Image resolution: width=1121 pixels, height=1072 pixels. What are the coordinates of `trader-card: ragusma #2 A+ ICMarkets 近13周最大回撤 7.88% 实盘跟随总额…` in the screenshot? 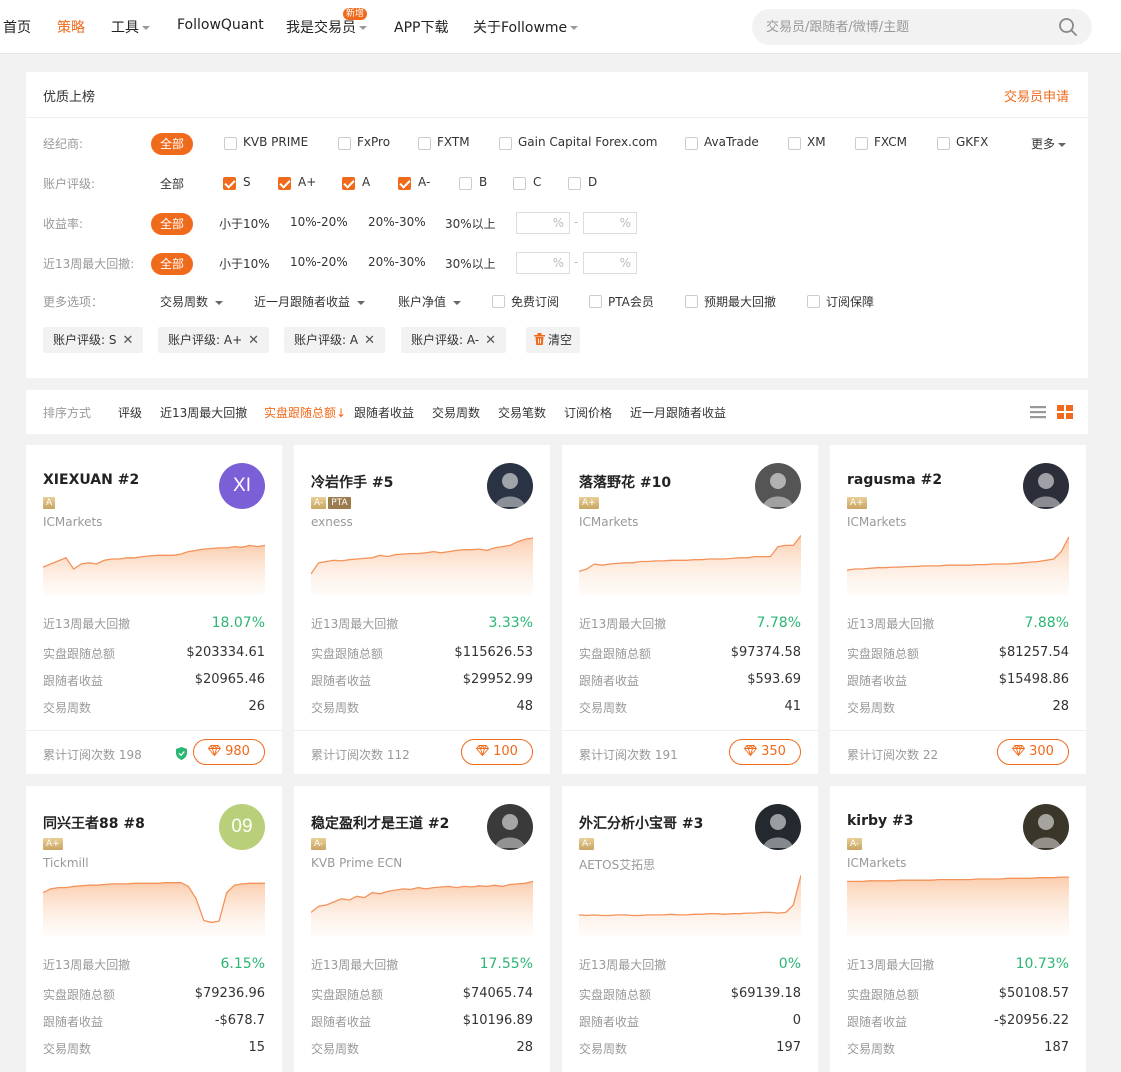 It's located at (958, 609).